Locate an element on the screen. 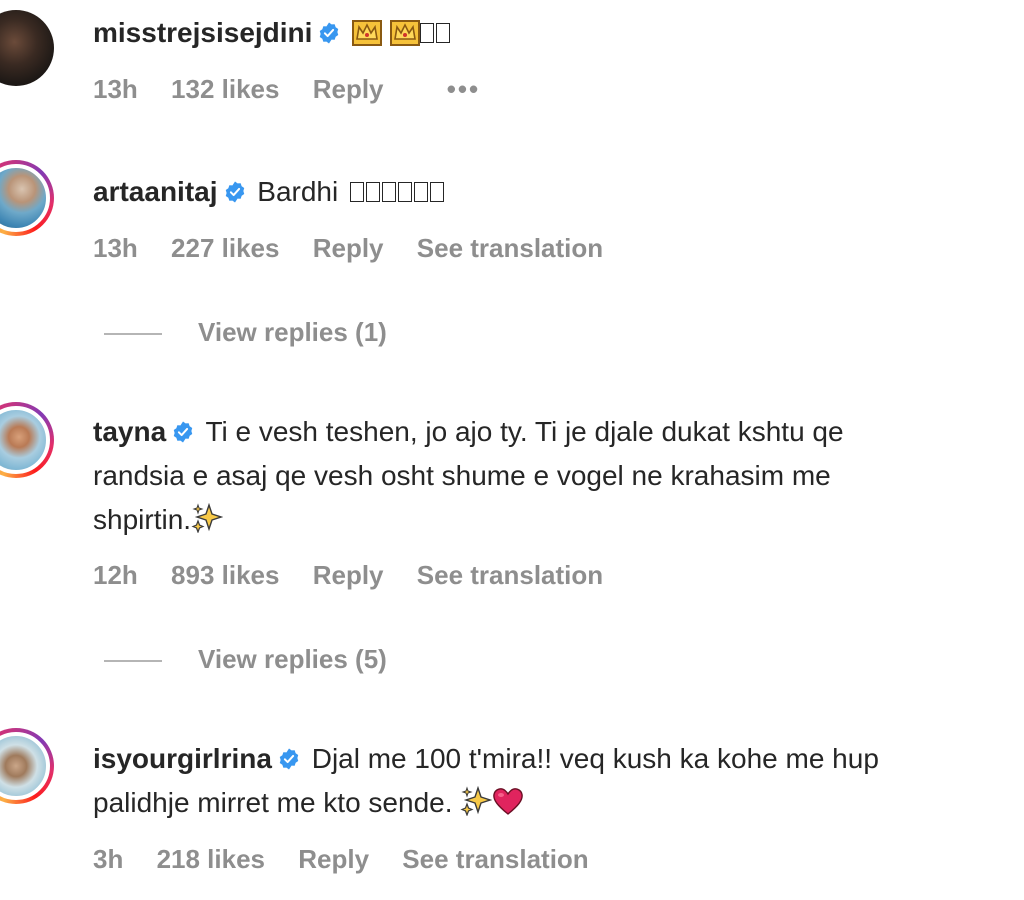  comment-username: tayna is located at coordinates (129, 431).